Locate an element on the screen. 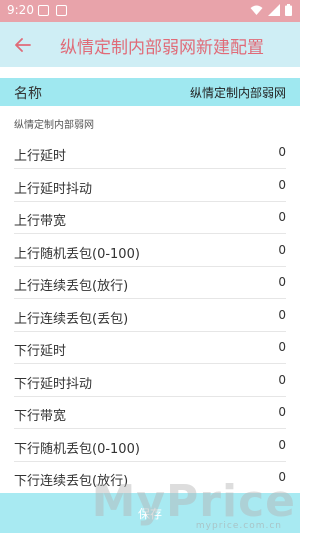 Image resolution: width=320 pixels, height=533 pixels. arrow-left-icon is located at coordinates (23, 45).